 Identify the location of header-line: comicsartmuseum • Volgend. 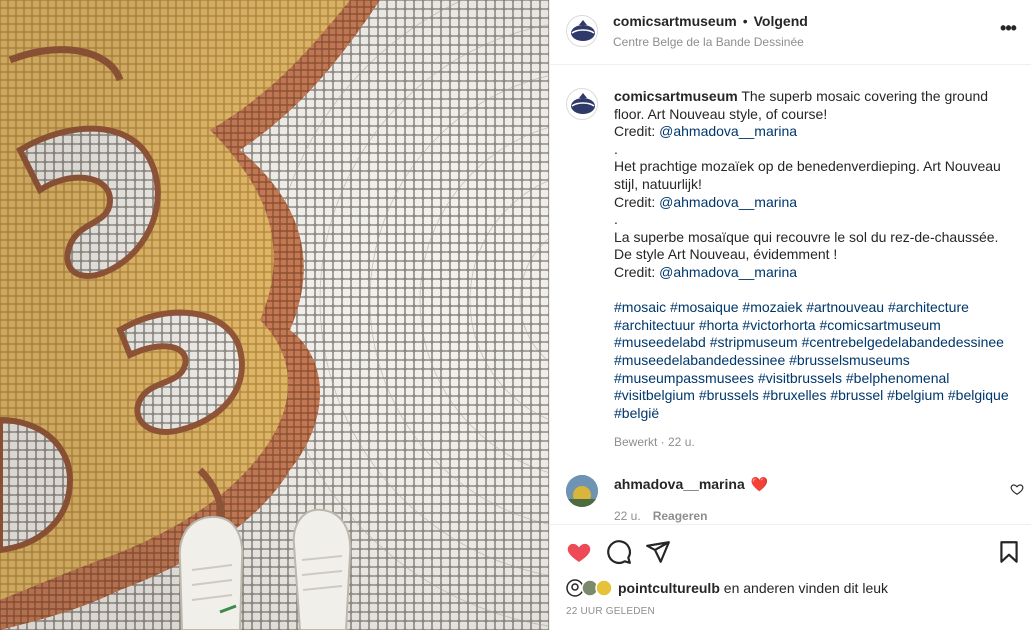
(710, 21).